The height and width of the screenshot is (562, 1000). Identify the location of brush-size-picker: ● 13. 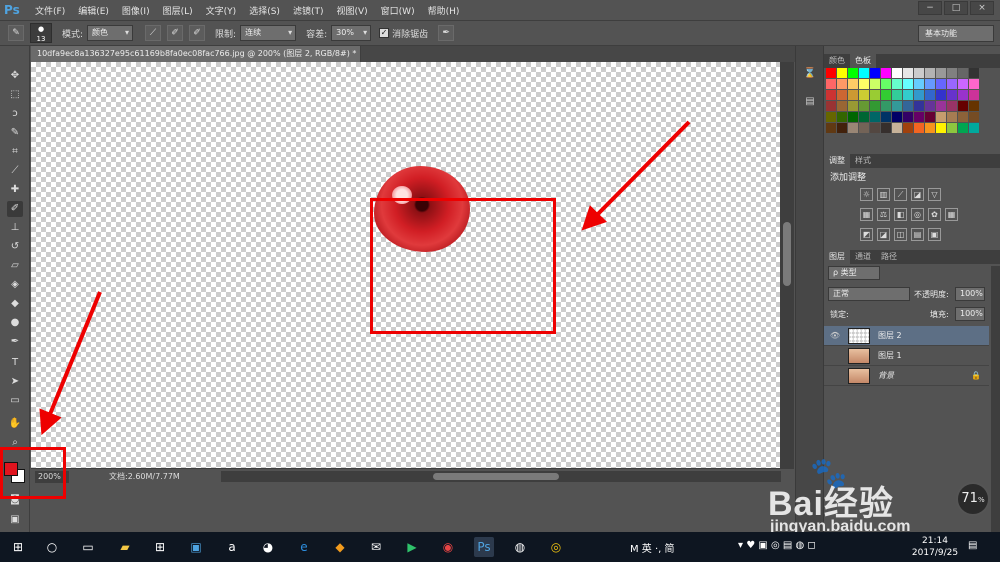
(41, 33).